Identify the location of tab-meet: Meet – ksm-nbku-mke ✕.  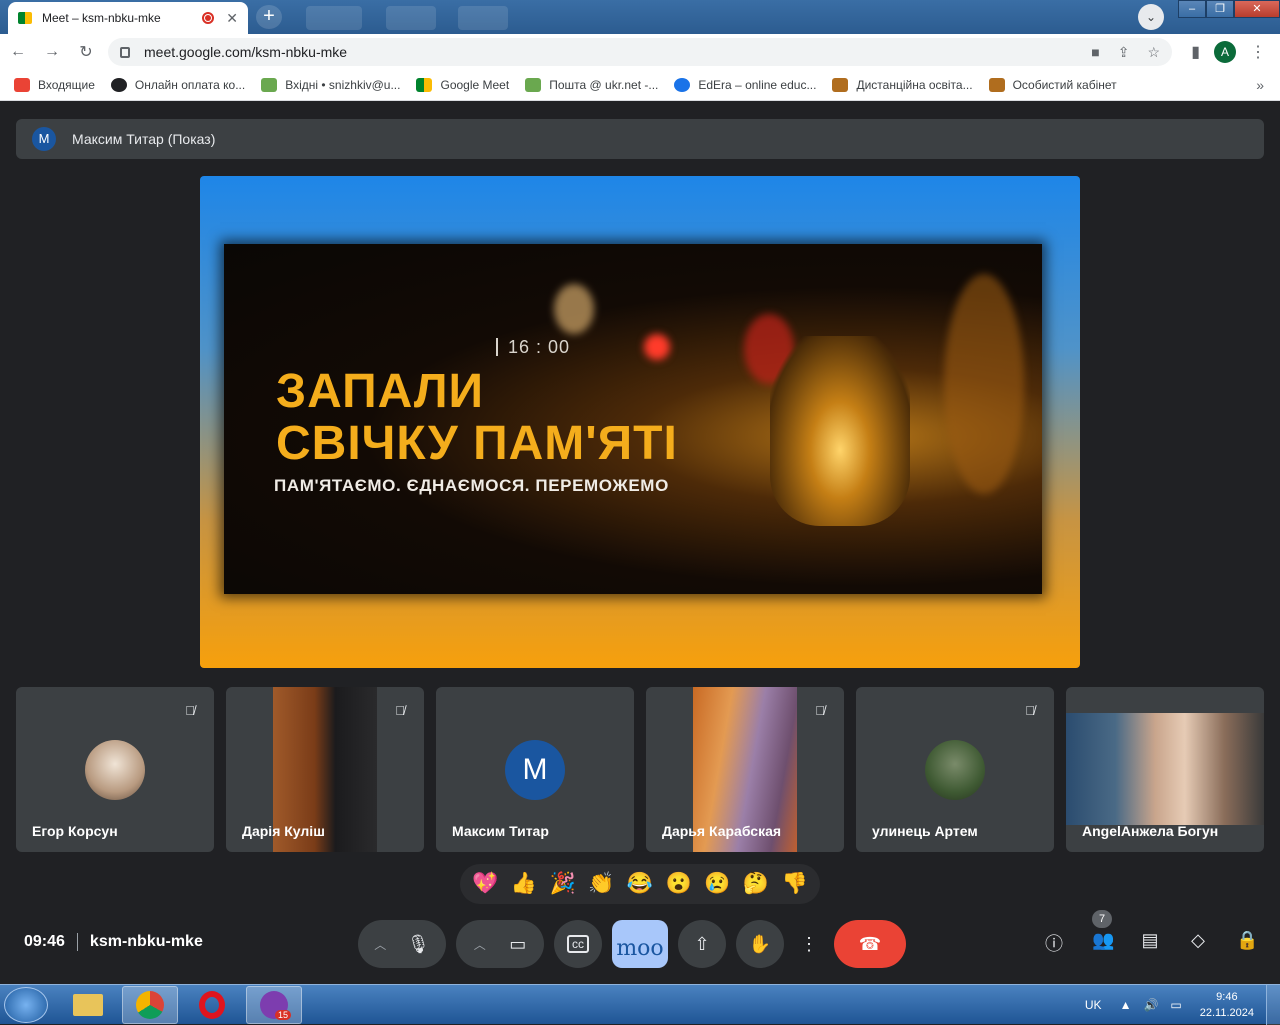
(128, 18).